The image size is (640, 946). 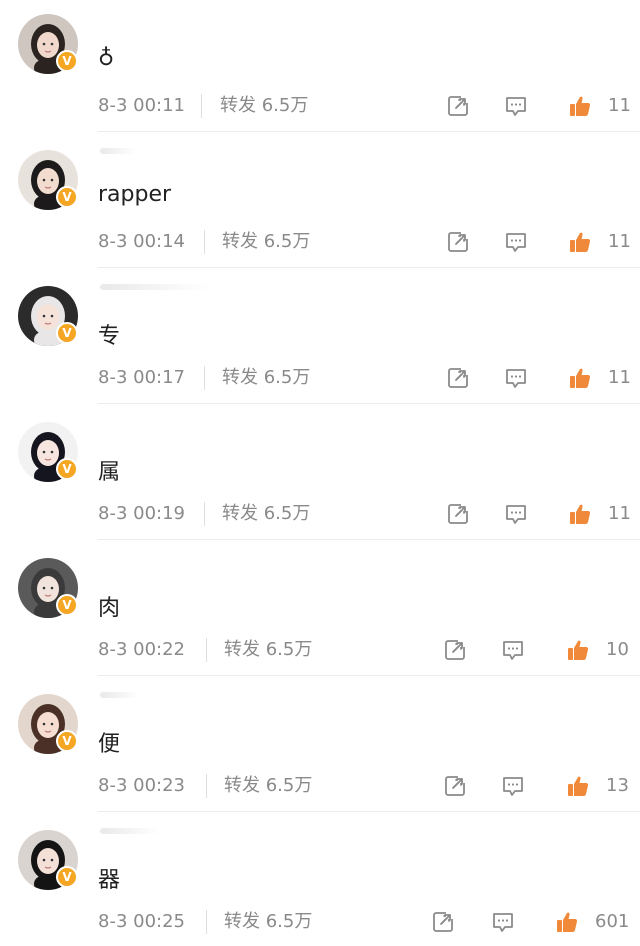 What do you see at coordinates (141, 649) in the screenshot?
I see `comment-time: 8-3 00:22` at bounding box center [141, 649].